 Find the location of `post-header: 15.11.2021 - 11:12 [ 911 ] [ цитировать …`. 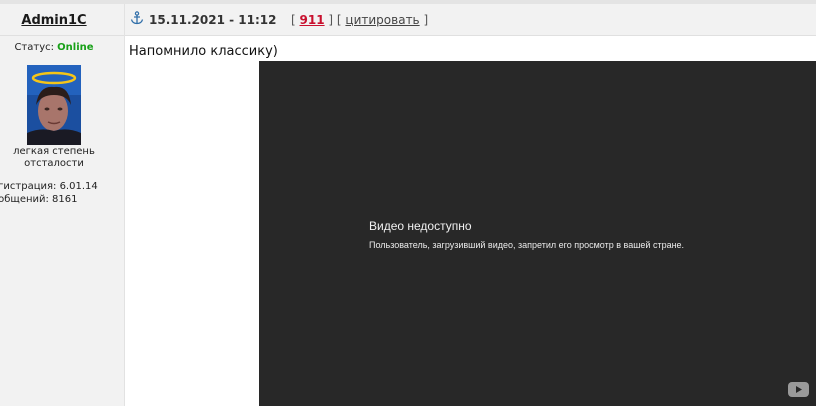

post-header: 15.11.2021 - 11:12 [ 911 ] [ цитировать … is located at coordinates (470, 20).